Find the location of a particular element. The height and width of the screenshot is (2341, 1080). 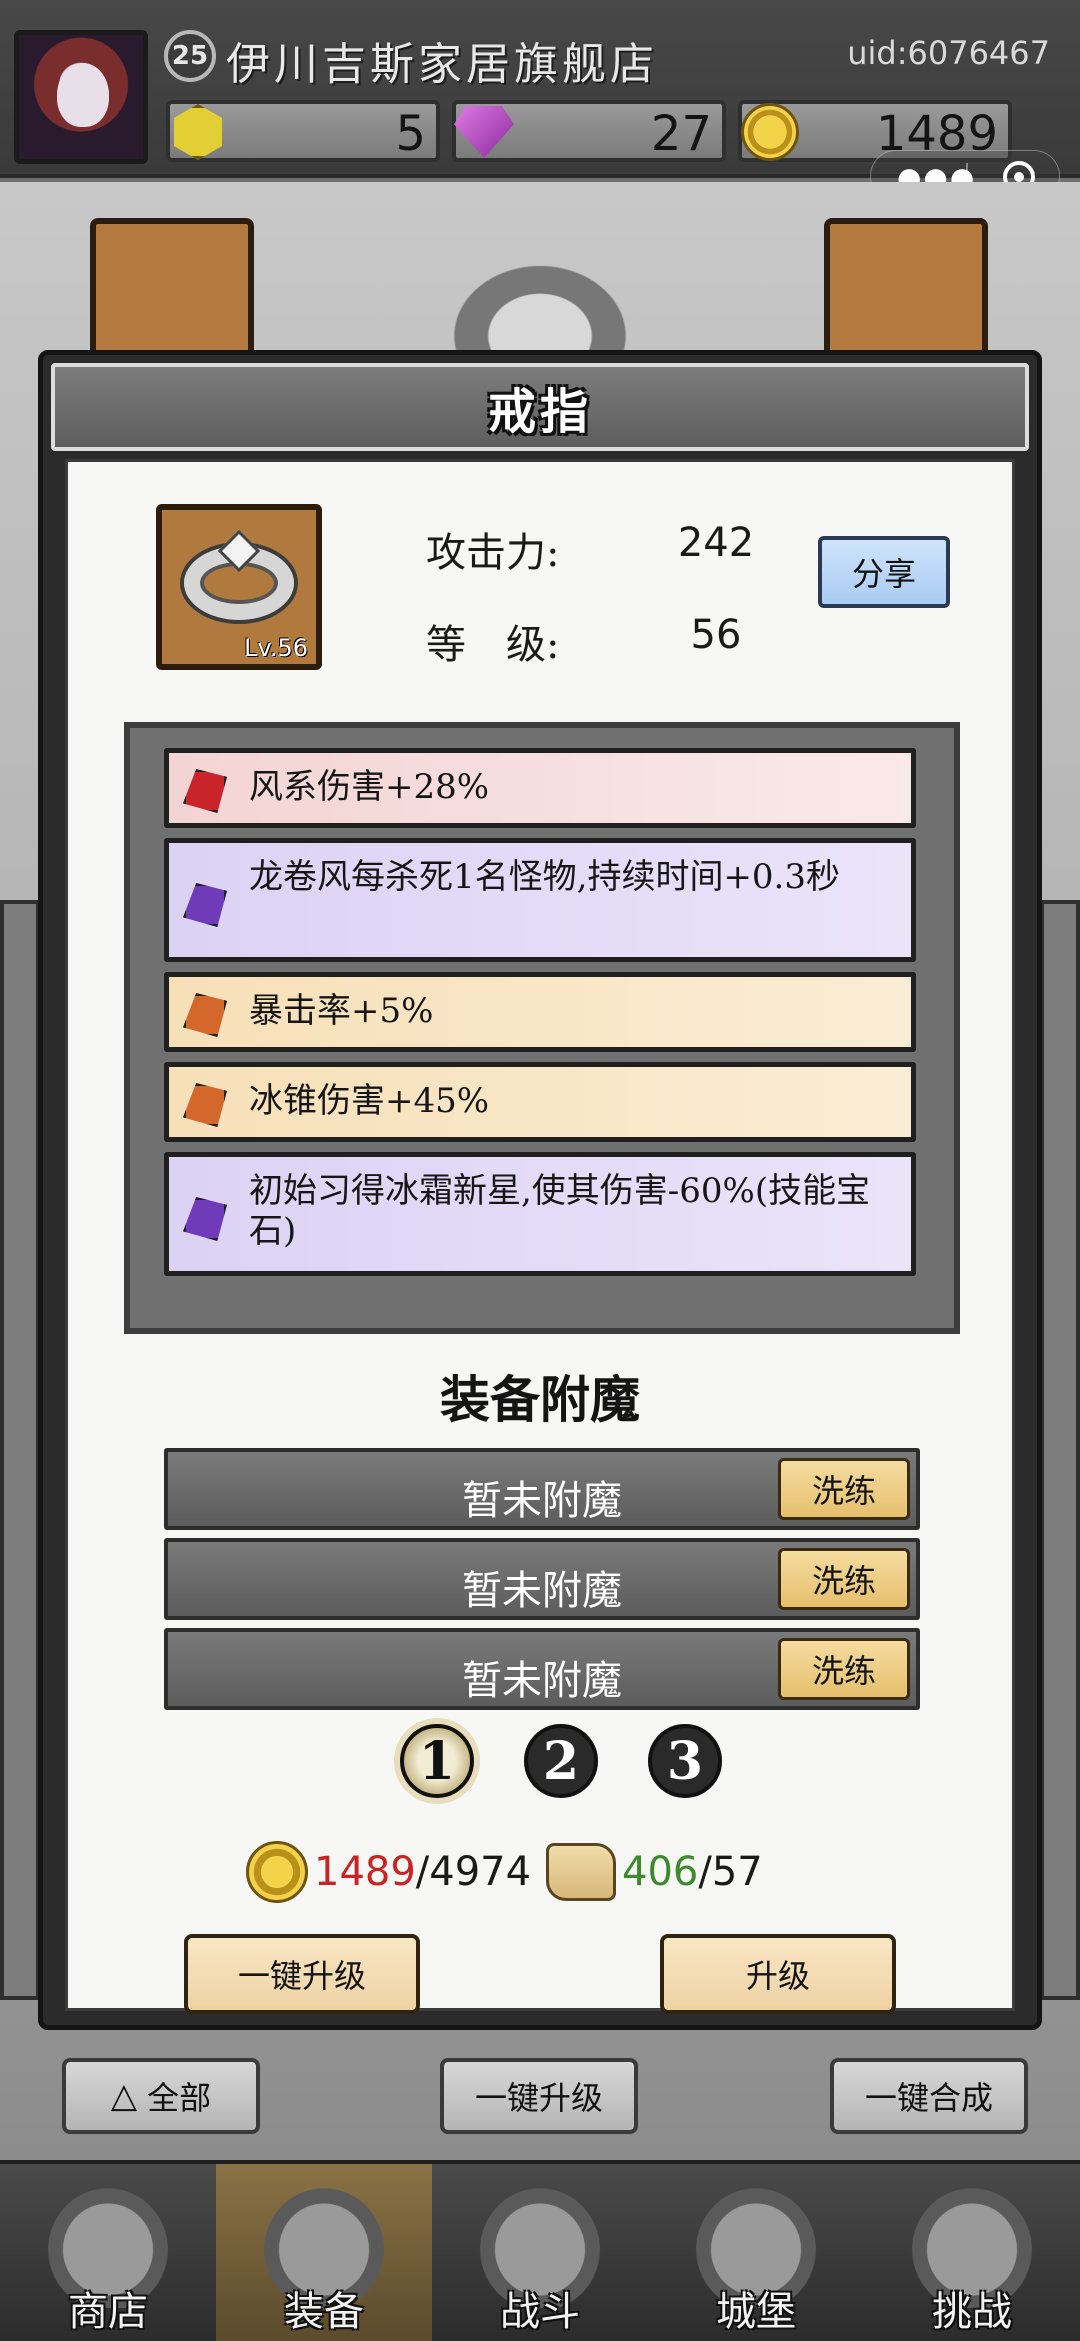

left-side-panel is located at coordinates (20, 1450).